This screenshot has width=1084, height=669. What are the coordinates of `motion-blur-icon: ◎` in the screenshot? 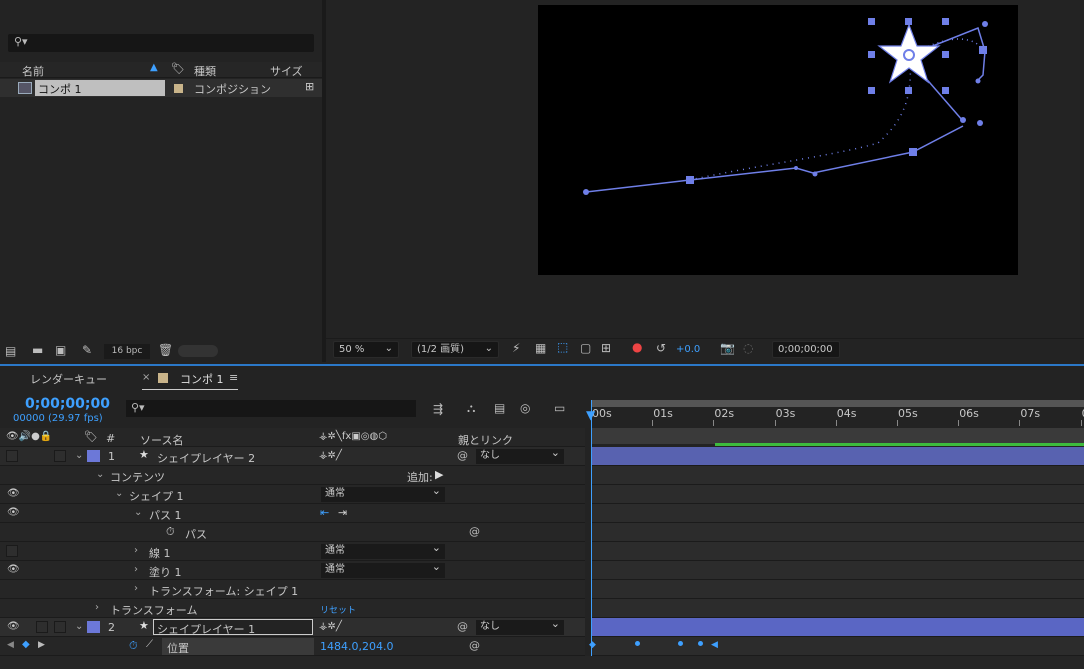 It's located at (525, 408).